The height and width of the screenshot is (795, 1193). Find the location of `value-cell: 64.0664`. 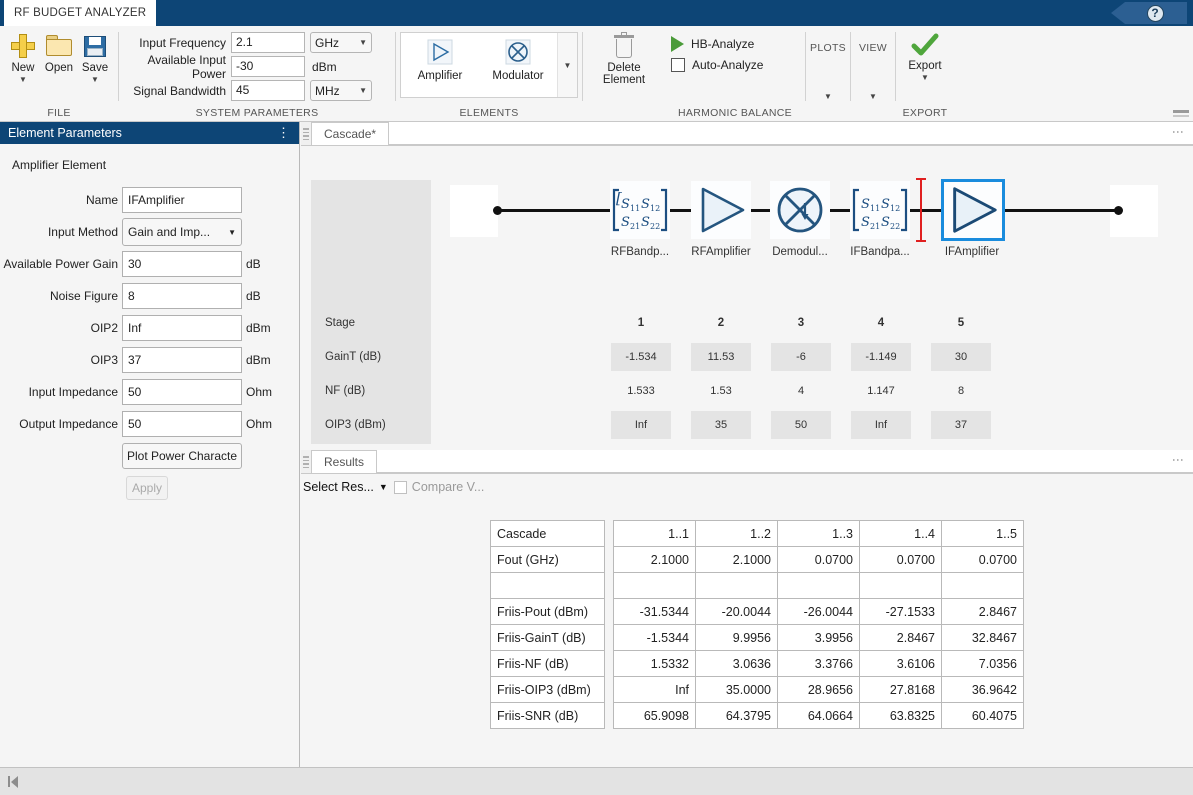

value-cell: 64.0664 is located at coordinates (818, 715).